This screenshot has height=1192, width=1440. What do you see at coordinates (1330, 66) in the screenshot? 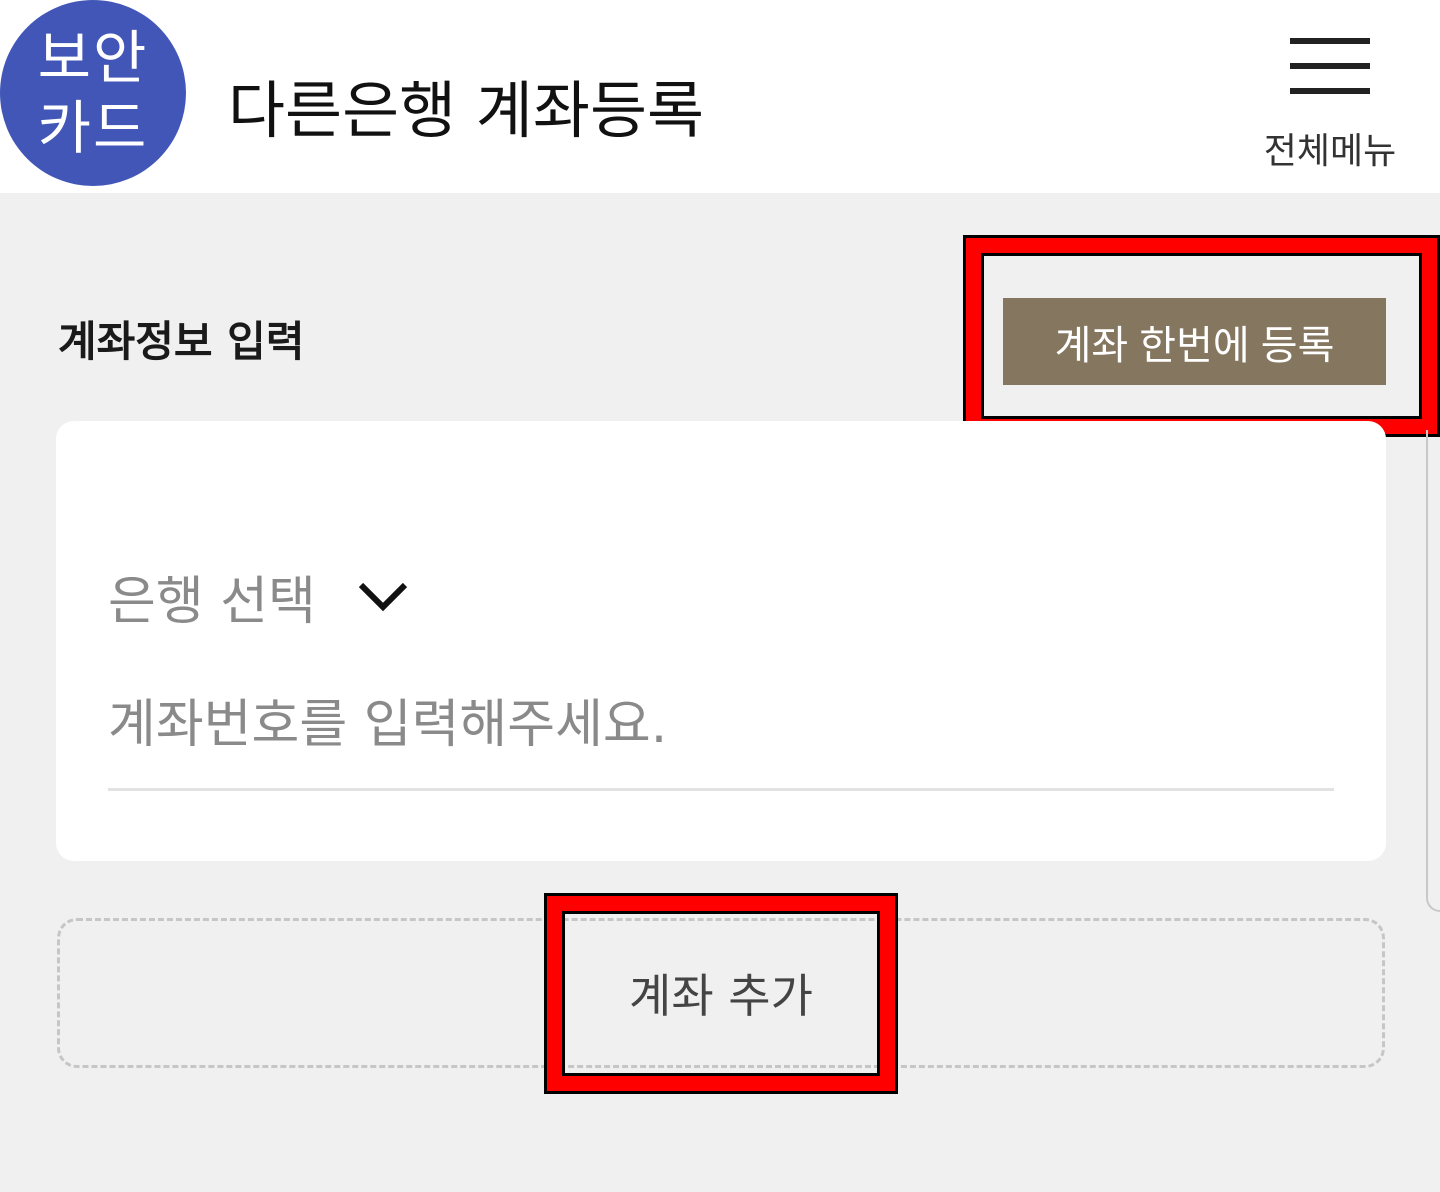
I see `hamburger-icon` at bounding box center [1330, 66].